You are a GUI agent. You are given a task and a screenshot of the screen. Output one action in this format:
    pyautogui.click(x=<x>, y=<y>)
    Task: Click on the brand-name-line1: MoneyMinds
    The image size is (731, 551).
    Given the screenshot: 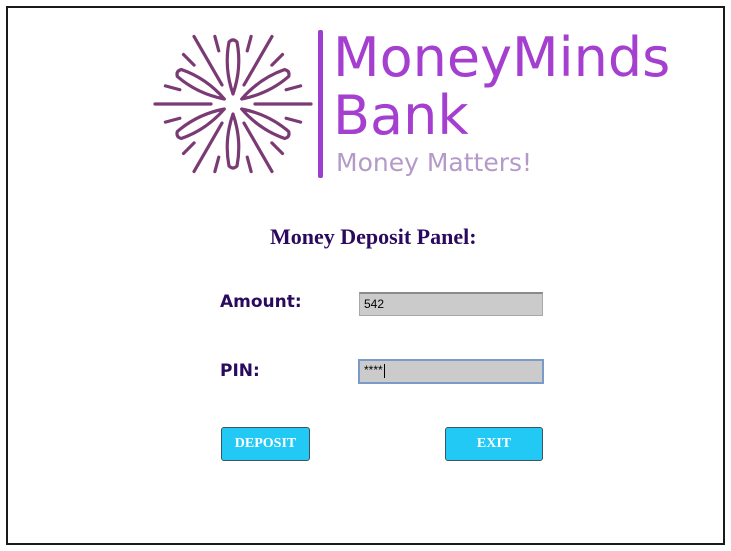 What is the action you would take?
    pyautogui.click(x=502, y=57)
    